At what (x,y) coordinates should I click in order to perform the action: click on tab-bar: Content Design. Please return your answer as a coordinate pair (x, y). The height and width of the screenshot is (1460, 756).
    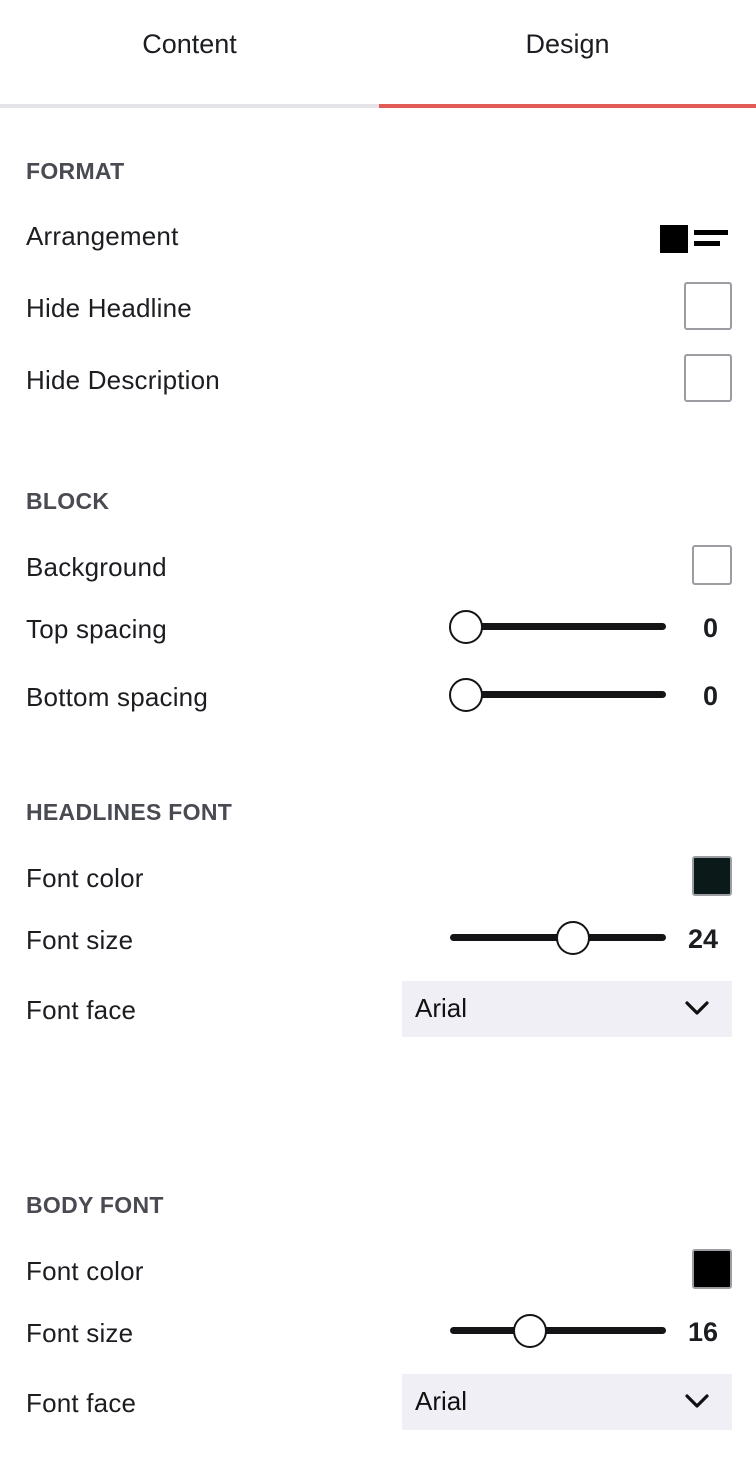
    Looking at the image, I should click on (378, 54).